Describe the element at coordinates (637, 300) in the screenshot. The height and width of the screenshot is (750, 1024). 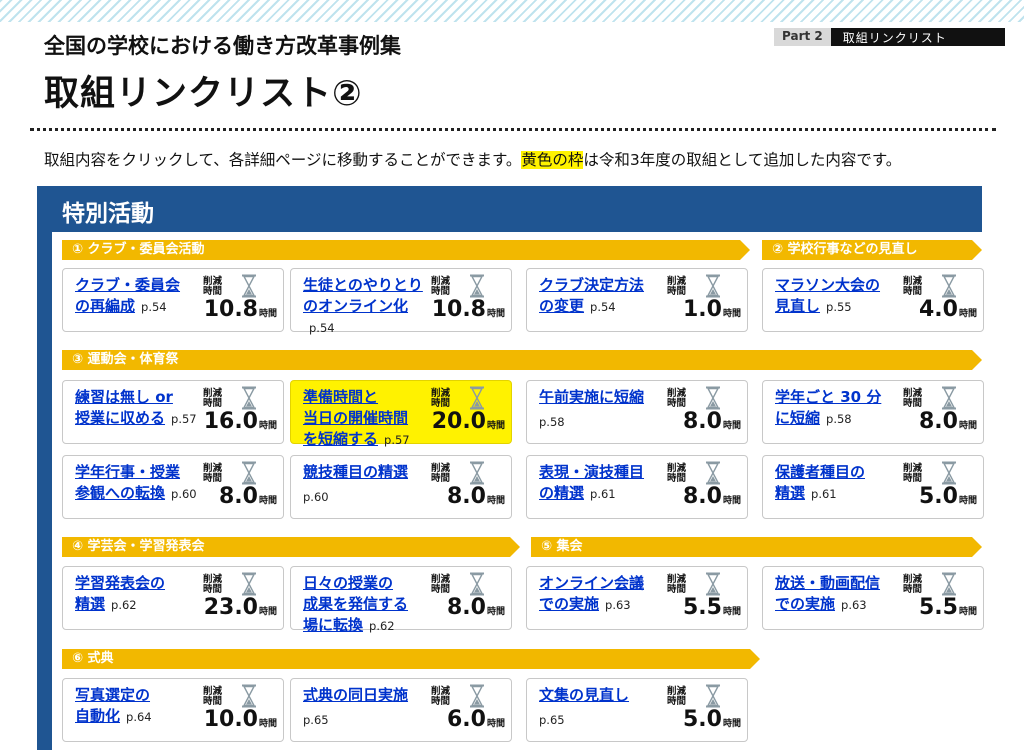
I see `activity-card: クラブ決定方法 の変更 p.54 削減時間 1.0時間` at that location.